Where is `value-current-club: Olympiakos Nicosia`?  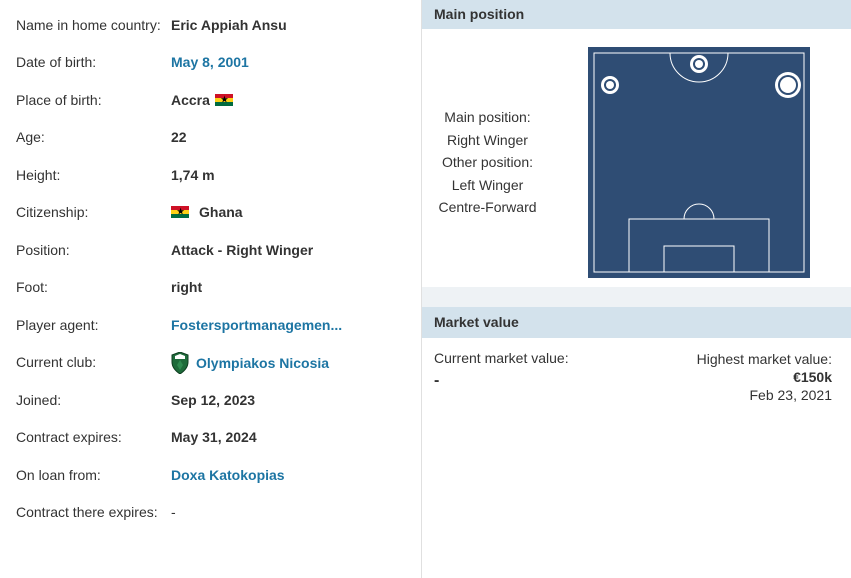
value-current-club: Olympiakos Nicosia is located at coordinates (250, 363).